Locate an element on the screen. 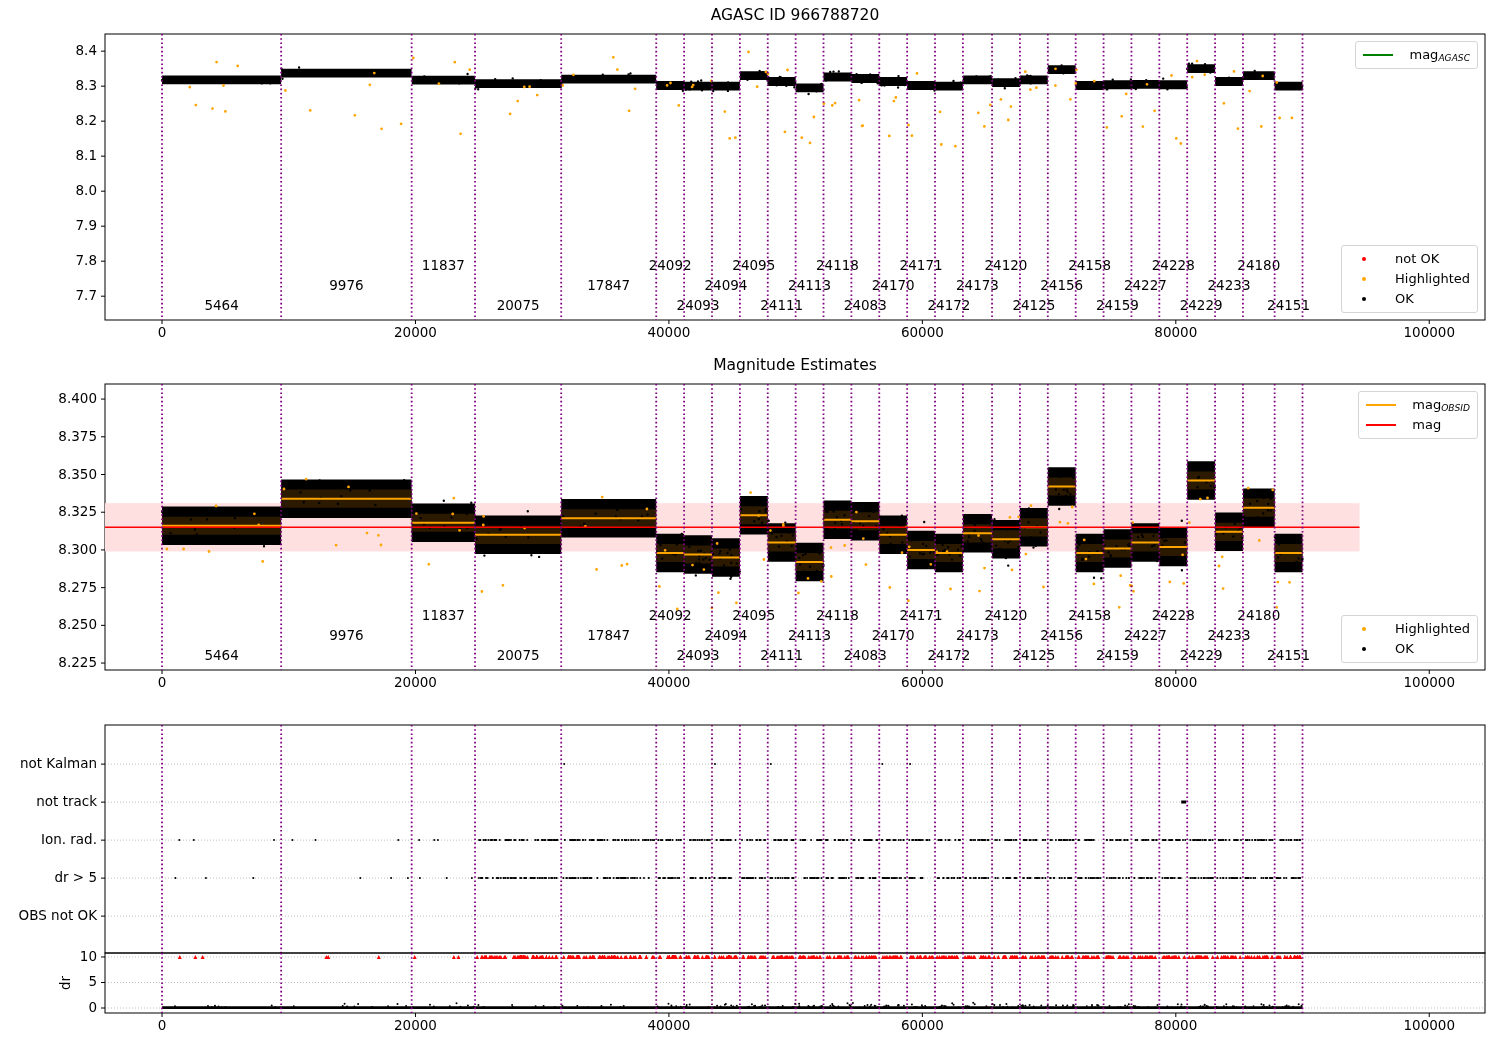 This screenshot has width=1500, height=1050. tick-label: 7.9 is located at coordinates (86, 225).